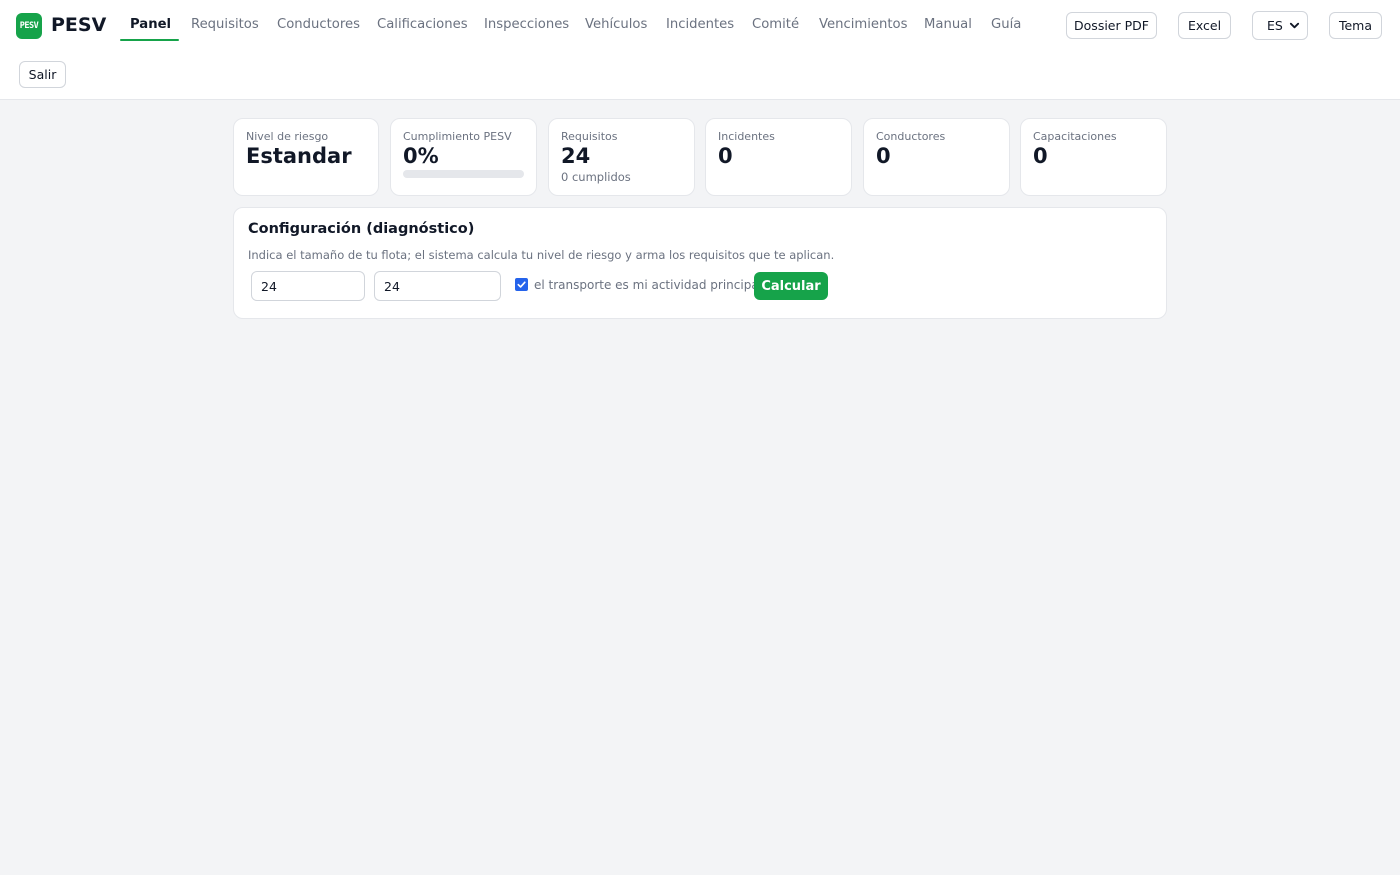 This screenshot has width=1400, height=875. I want to click on stat-label: Incidentes, so click(746, 136).